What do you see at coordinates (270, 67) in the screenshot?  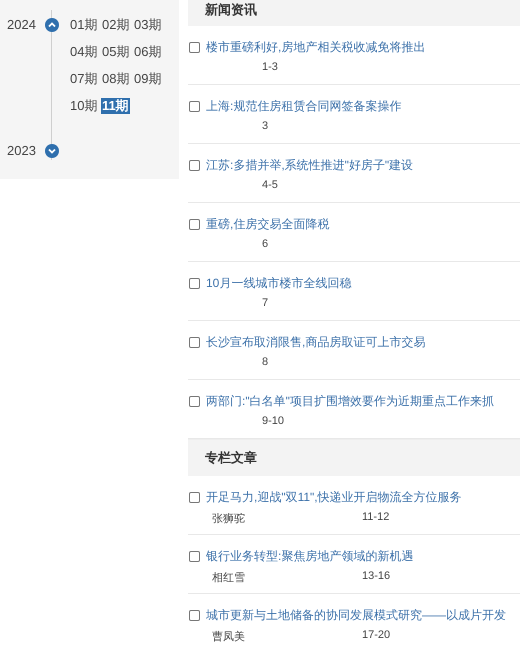 I see `page-range: 1-3` at bounding box center [270, 67].